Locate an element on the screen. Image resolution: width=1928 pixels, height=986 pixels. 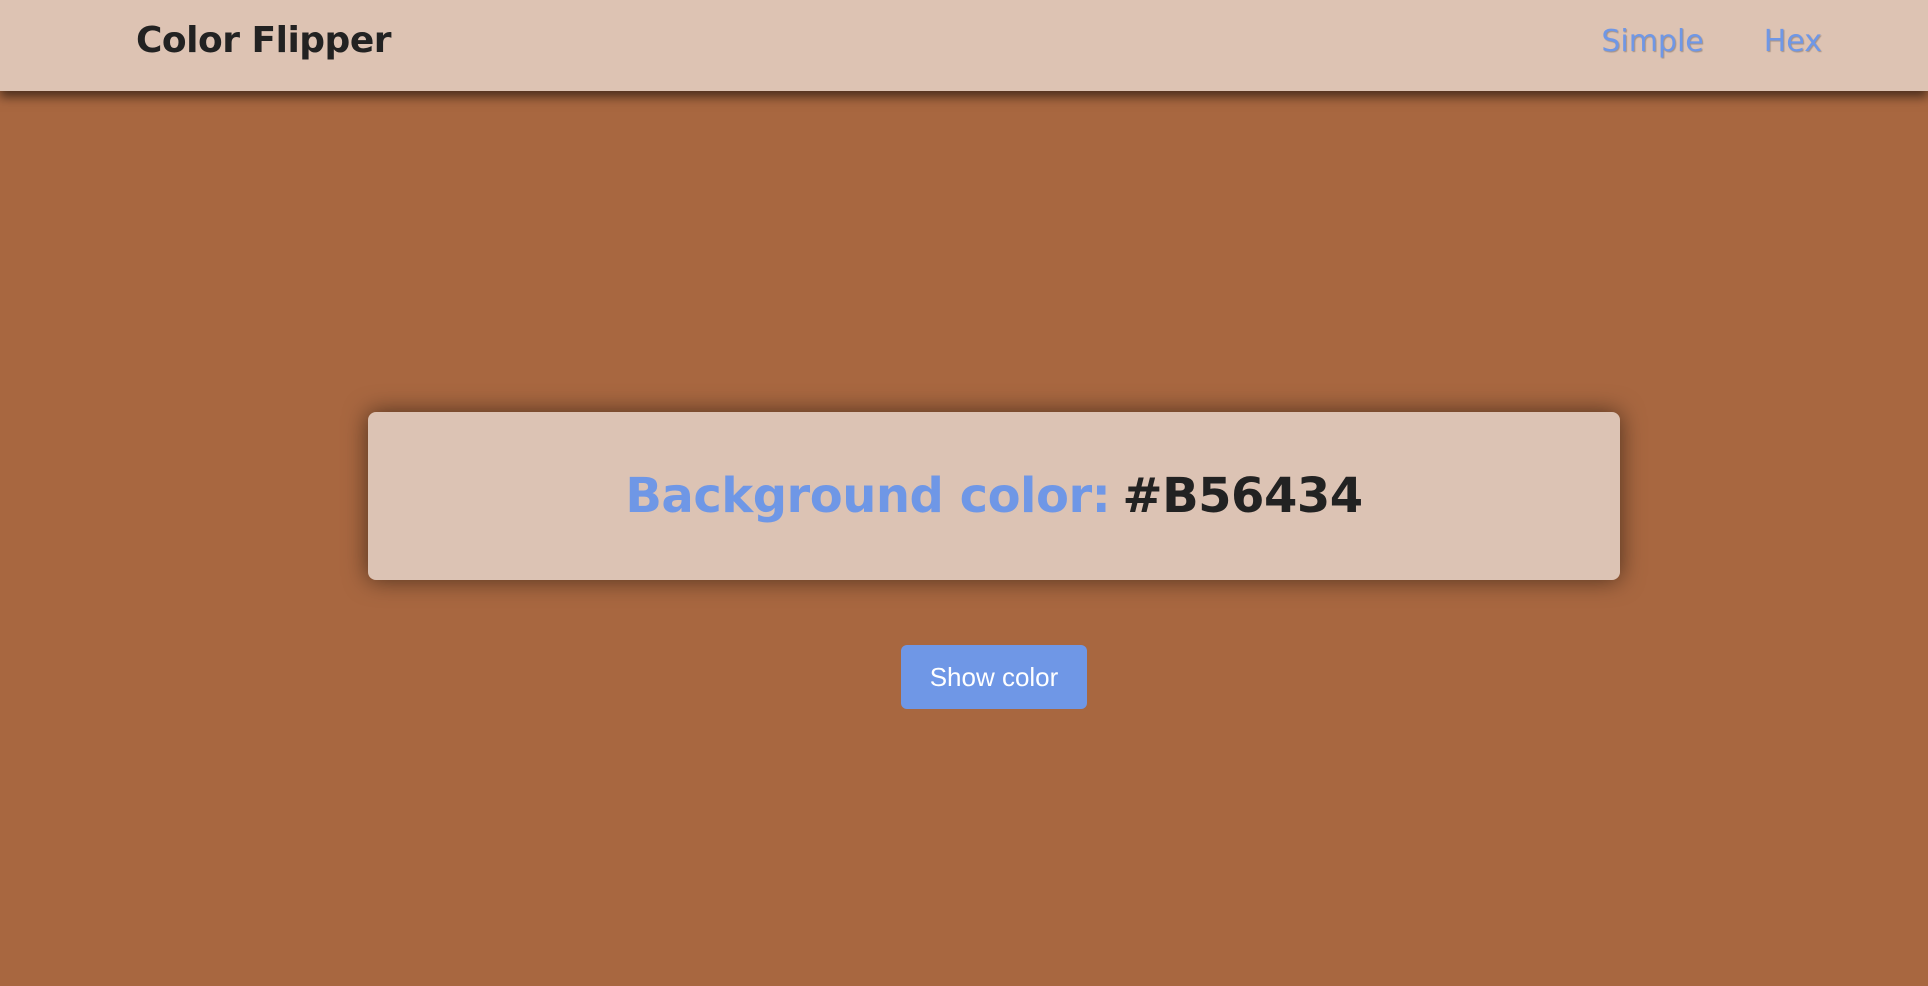
show-color-button: Show color is located at coordinates (994, 677).